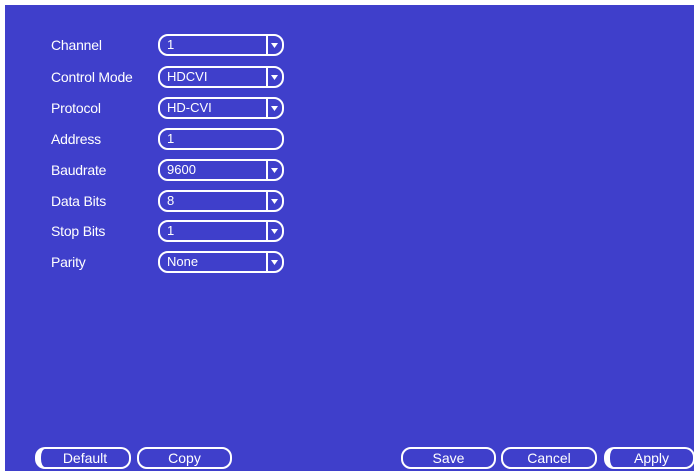 Image resolution: width=699 pixels, height=476 pixels. What do you see at coordinates (181, 169) in the screenshot?
I see `baudrate-value: 9600` at bounding box center [181, 169].